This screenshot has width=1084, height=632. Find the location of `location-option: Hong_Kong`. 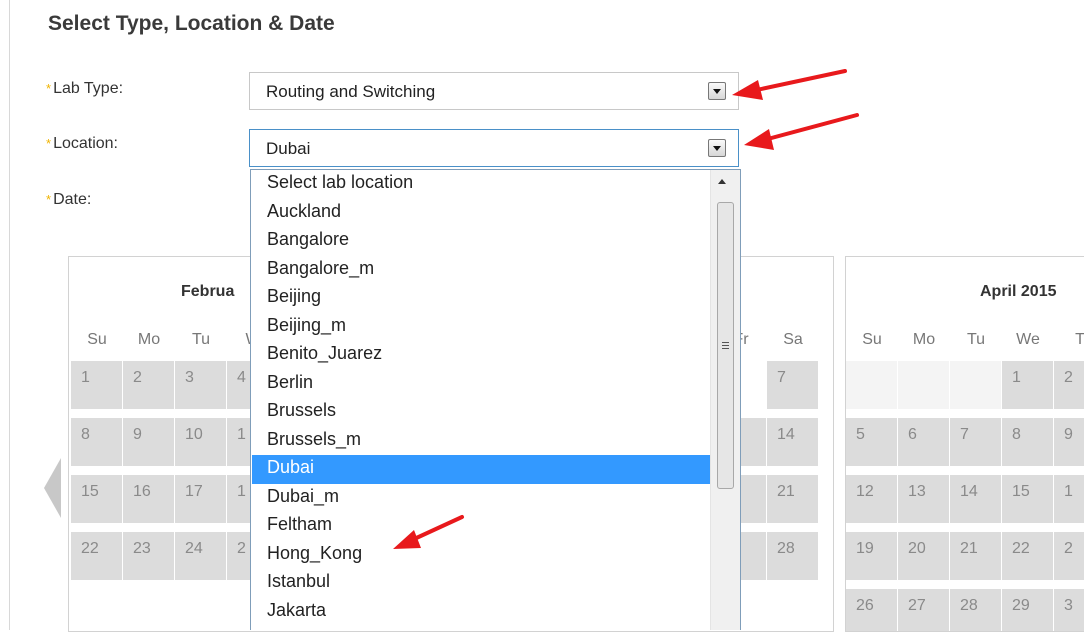

location-option: Hong_Kong is located at coordinates (481, 555).